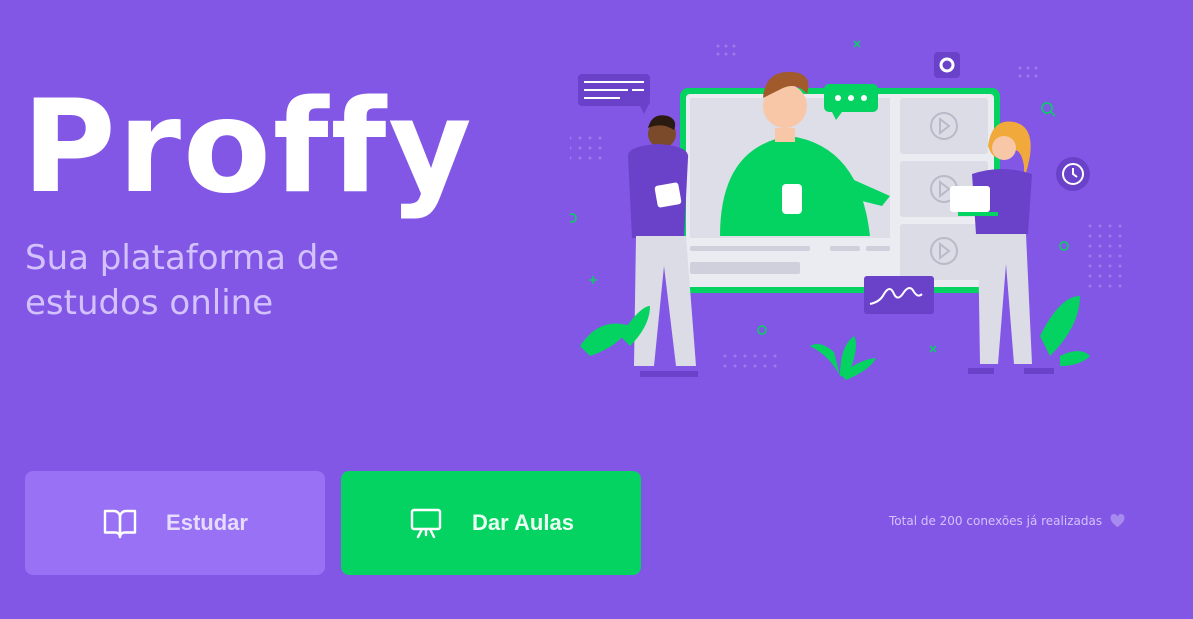 This screenshot has height=619, width=1193. I want to click on total-connections: Total de 200 conexões já realizadas, so click(1007, 521).